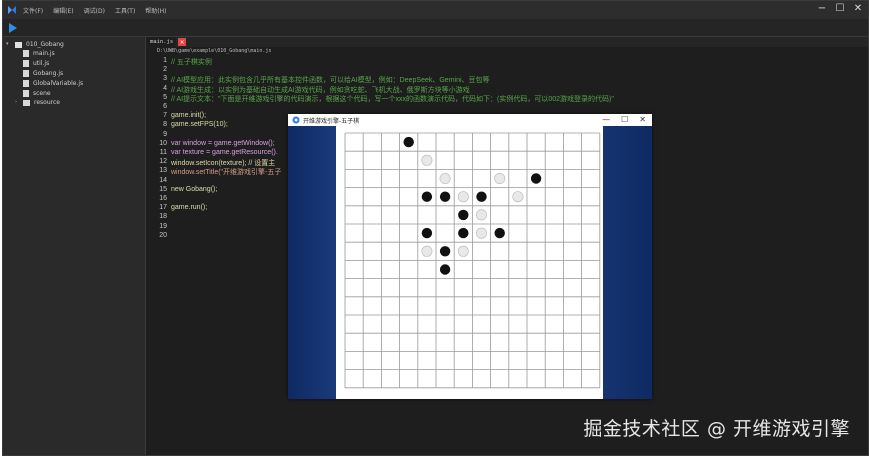 The height and width of the screenshot is (456, 869). I want to click on window-controls: − ☐ ✕, so click(840, 9).